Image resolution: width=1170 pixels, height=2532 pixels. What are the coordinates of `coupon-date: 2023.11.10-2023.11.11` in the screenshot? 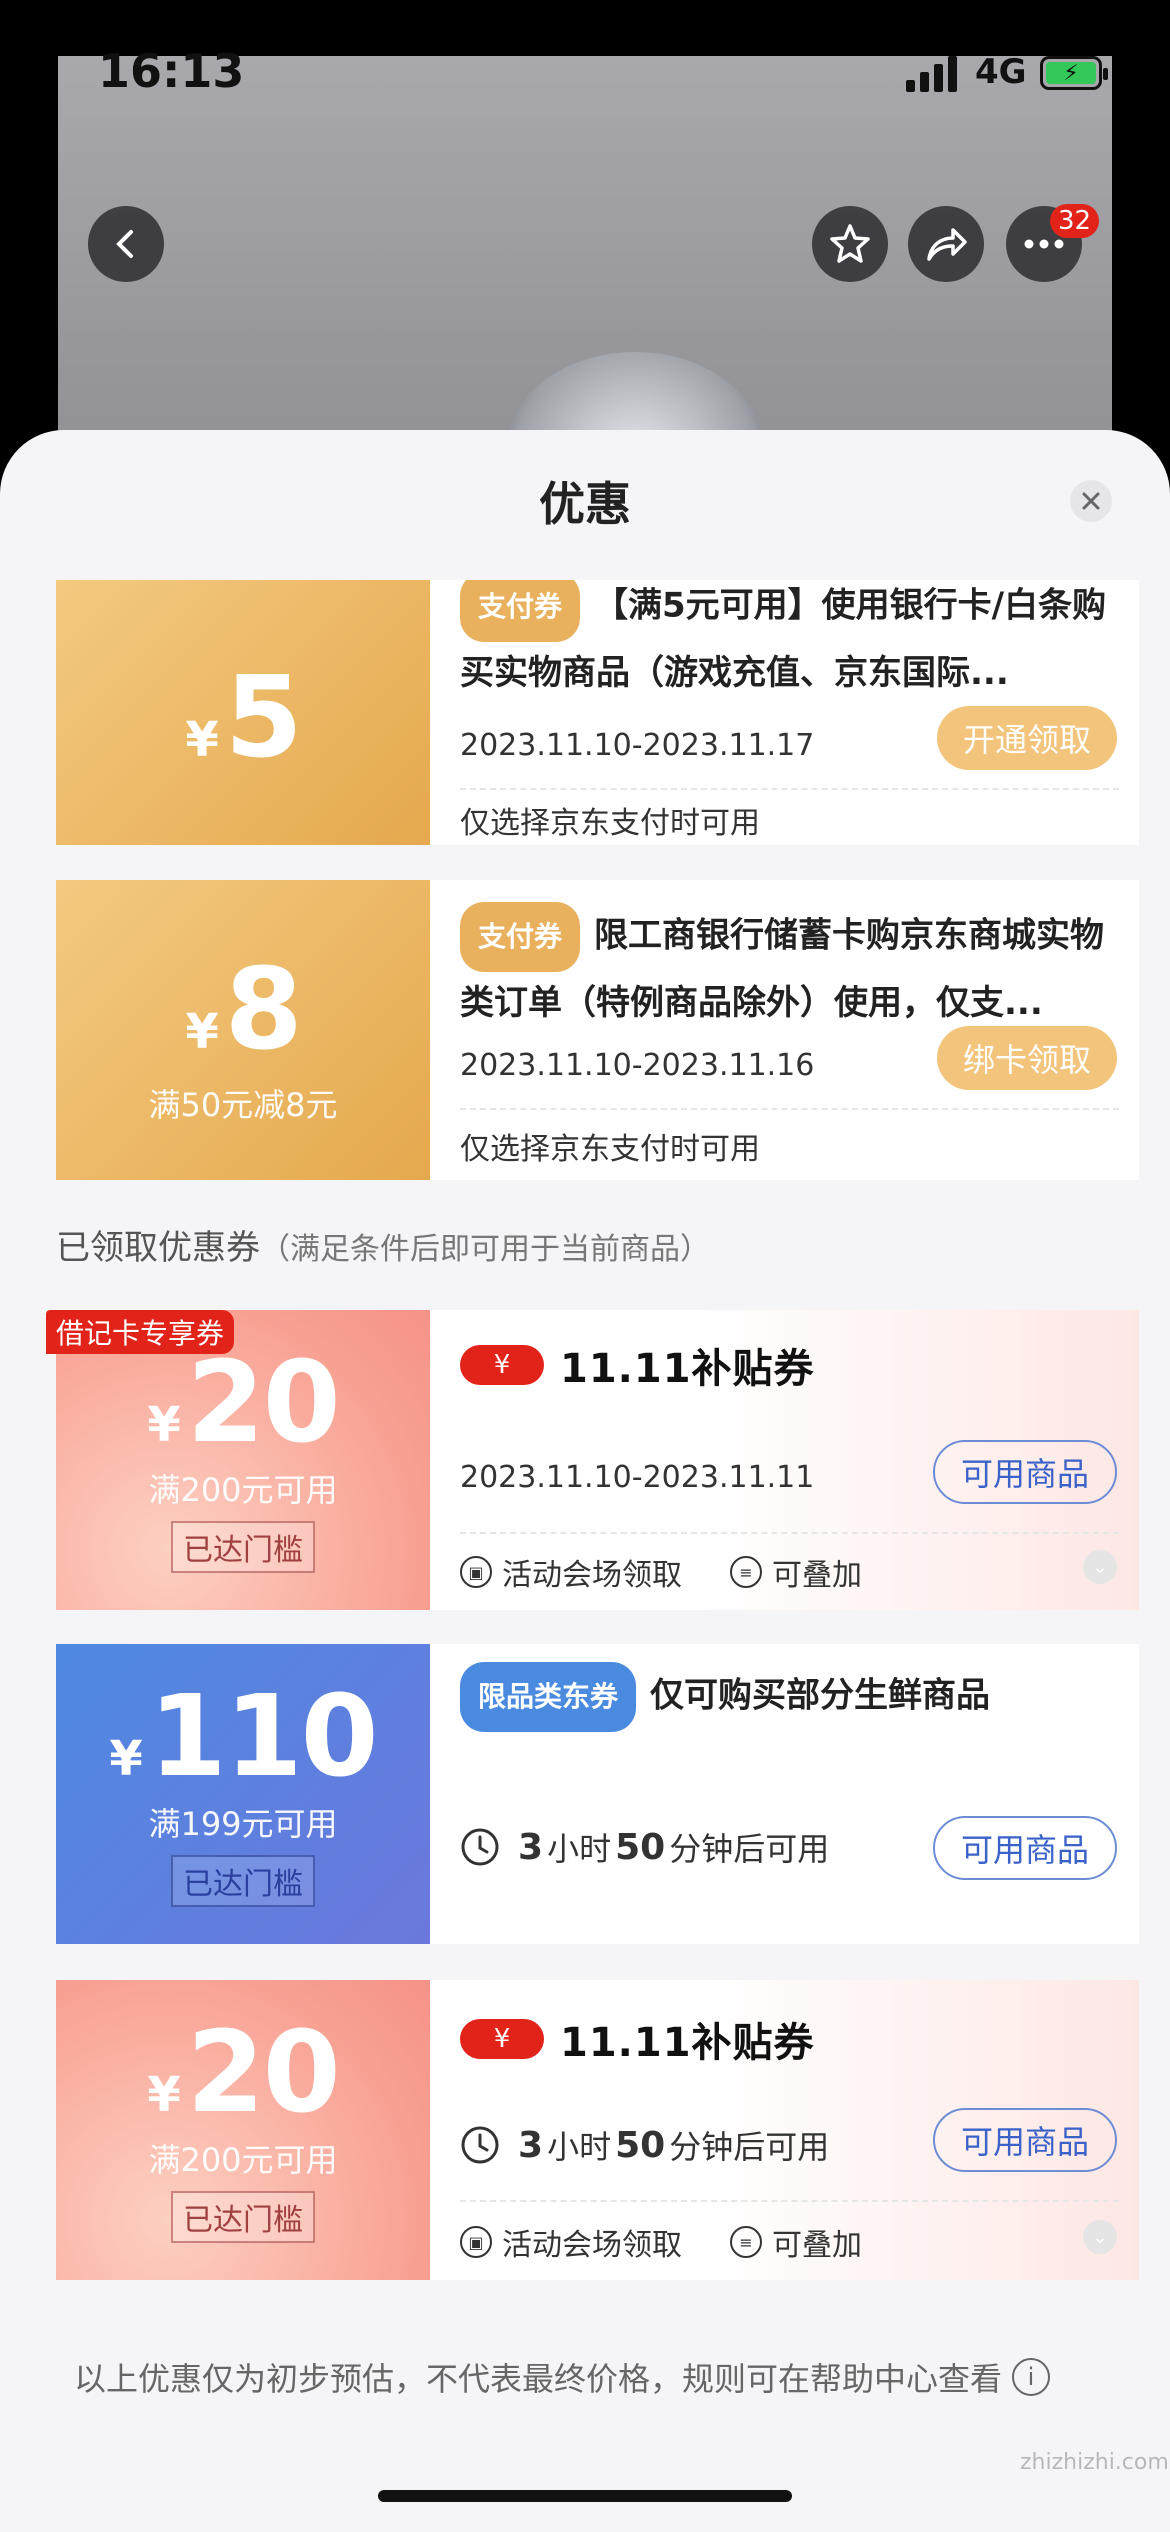 It's located at (637, 1477).